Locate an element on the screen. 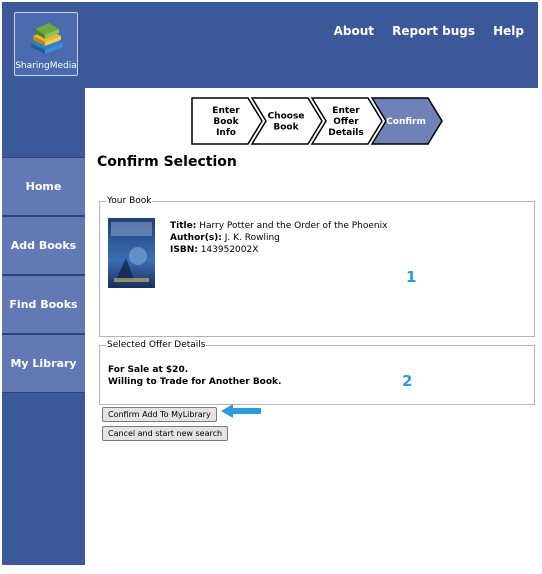 Image resolution: width=542 pixels, height=574 pixels. help-link: Help is located at coordinates (508, 31).